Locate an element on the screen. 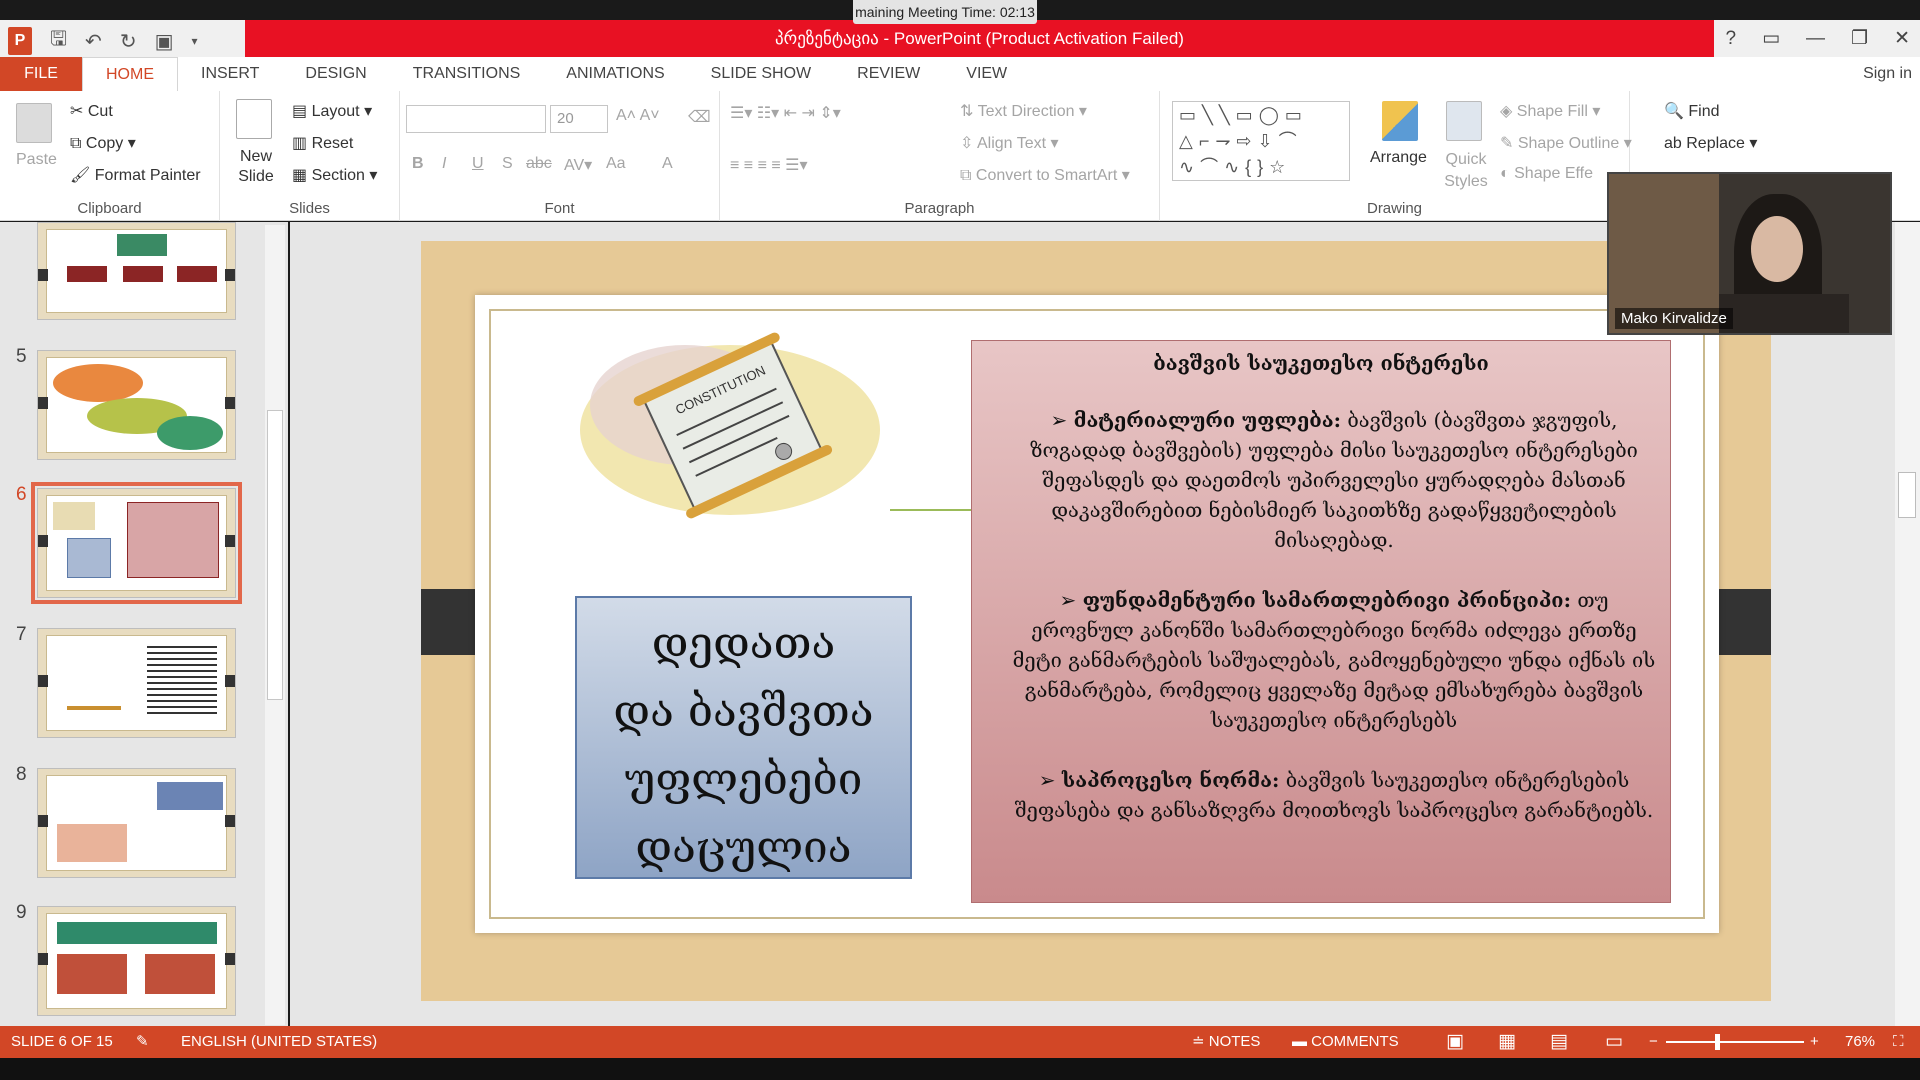 The height and width of the screenshot is (1080, 1920). paint-bucket-icon: ◈ is located at coordinates (1506, 111).